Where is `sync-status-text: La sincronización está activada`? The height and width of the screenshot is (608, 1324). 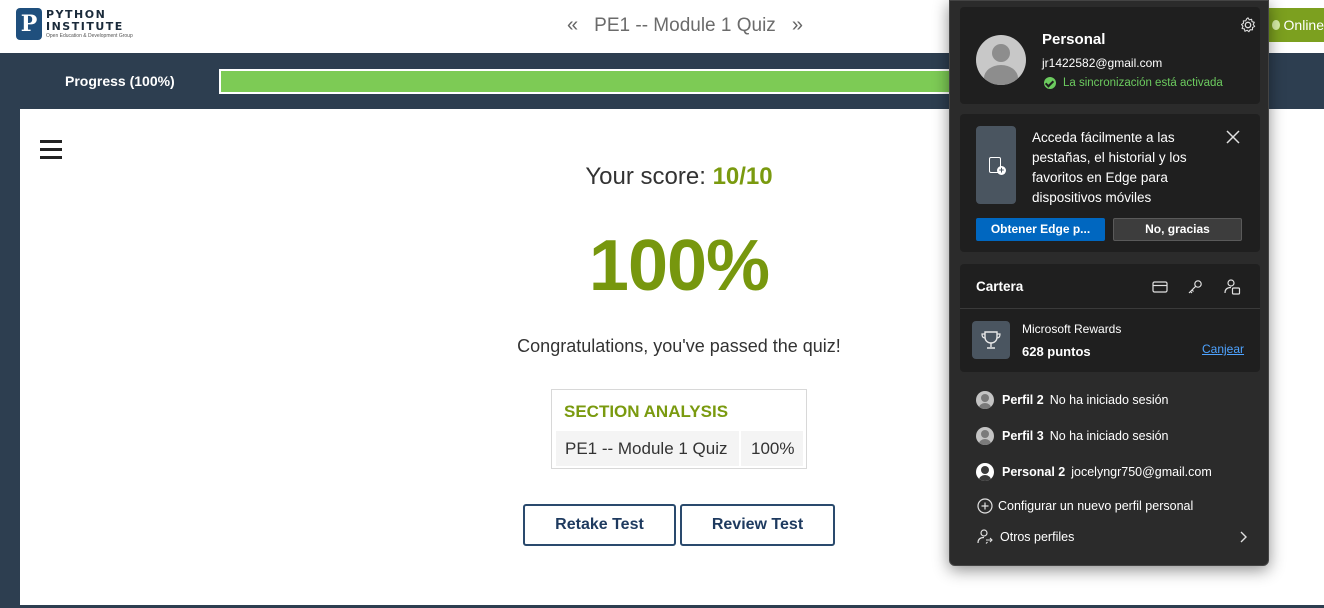 sync-status-text: La sincronización está activada is located at coordinates (1143, 83).